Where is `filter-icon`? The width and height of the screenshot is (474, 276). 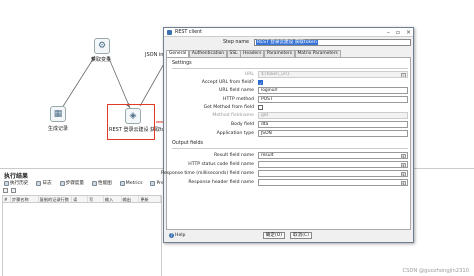 filter-icon is located at coordinates (13, 190).